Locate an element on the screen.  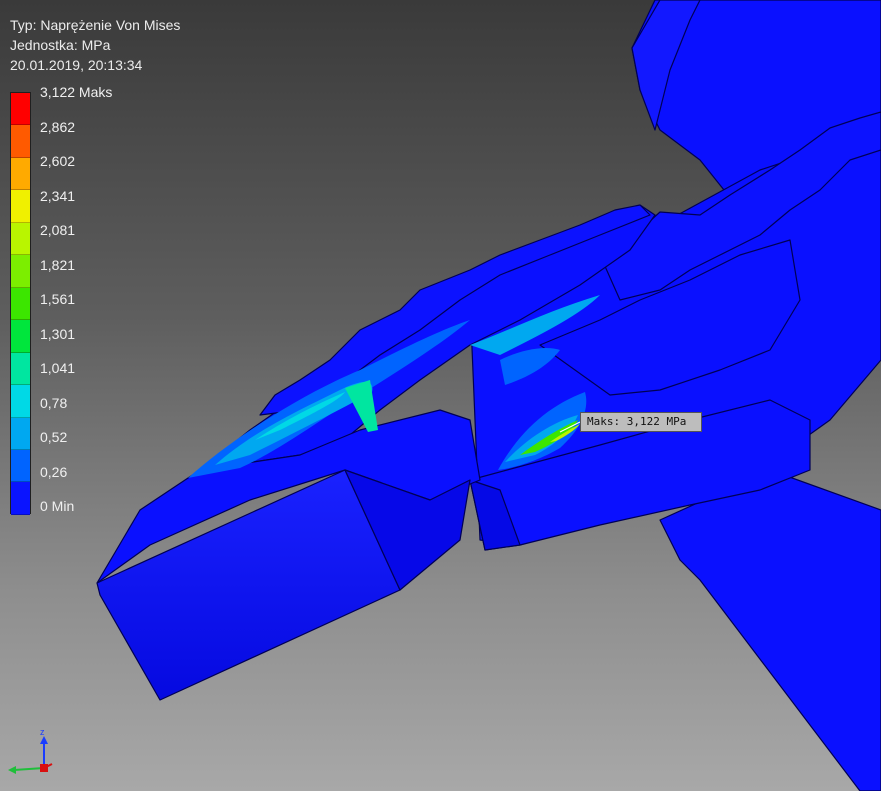
svg-text: z is located at coordinates (42, 733).